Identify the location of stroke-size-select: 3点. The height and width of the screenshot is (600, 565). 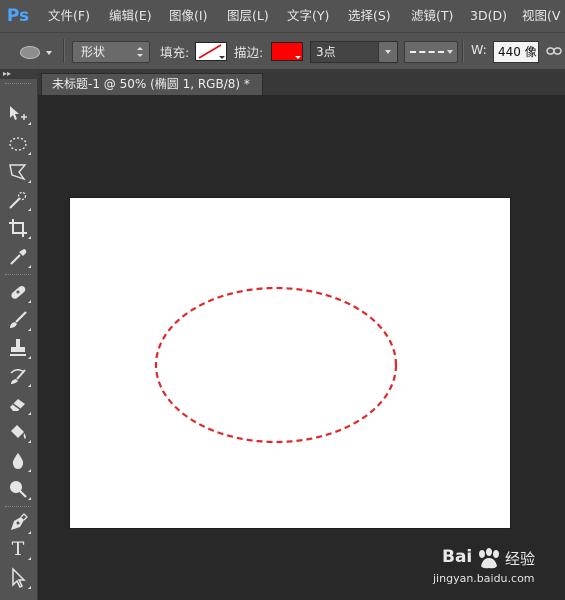
(354, 52).